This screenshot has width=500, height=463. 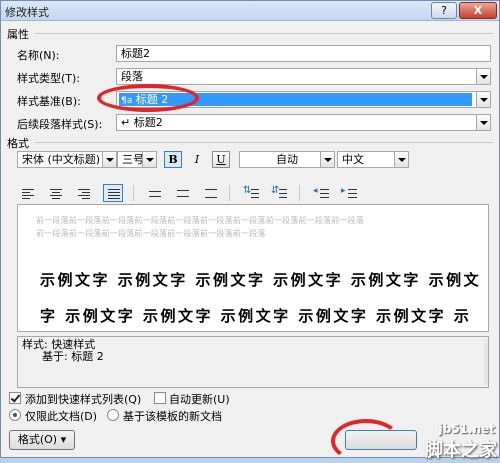 I want to click on increase-indent-icon: ▸, so click(x=349, y=193).